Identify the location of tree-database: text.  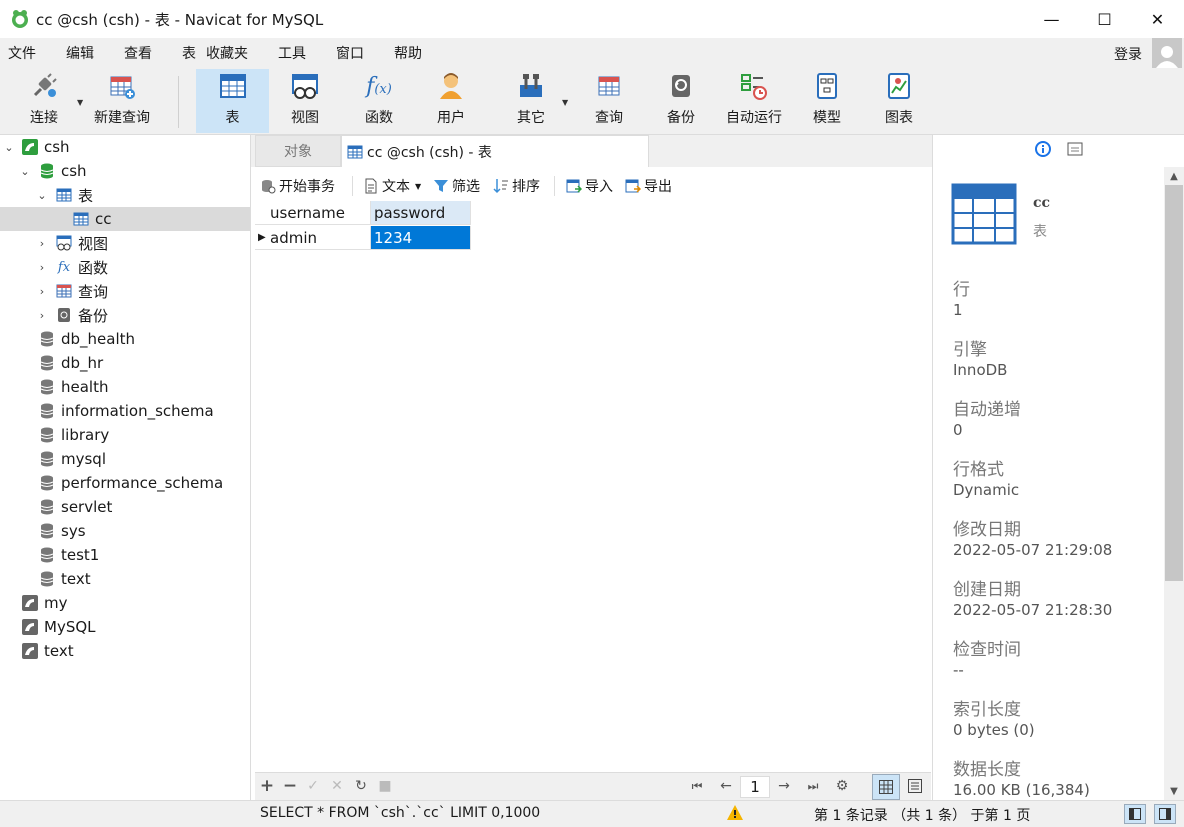
(125, 579).